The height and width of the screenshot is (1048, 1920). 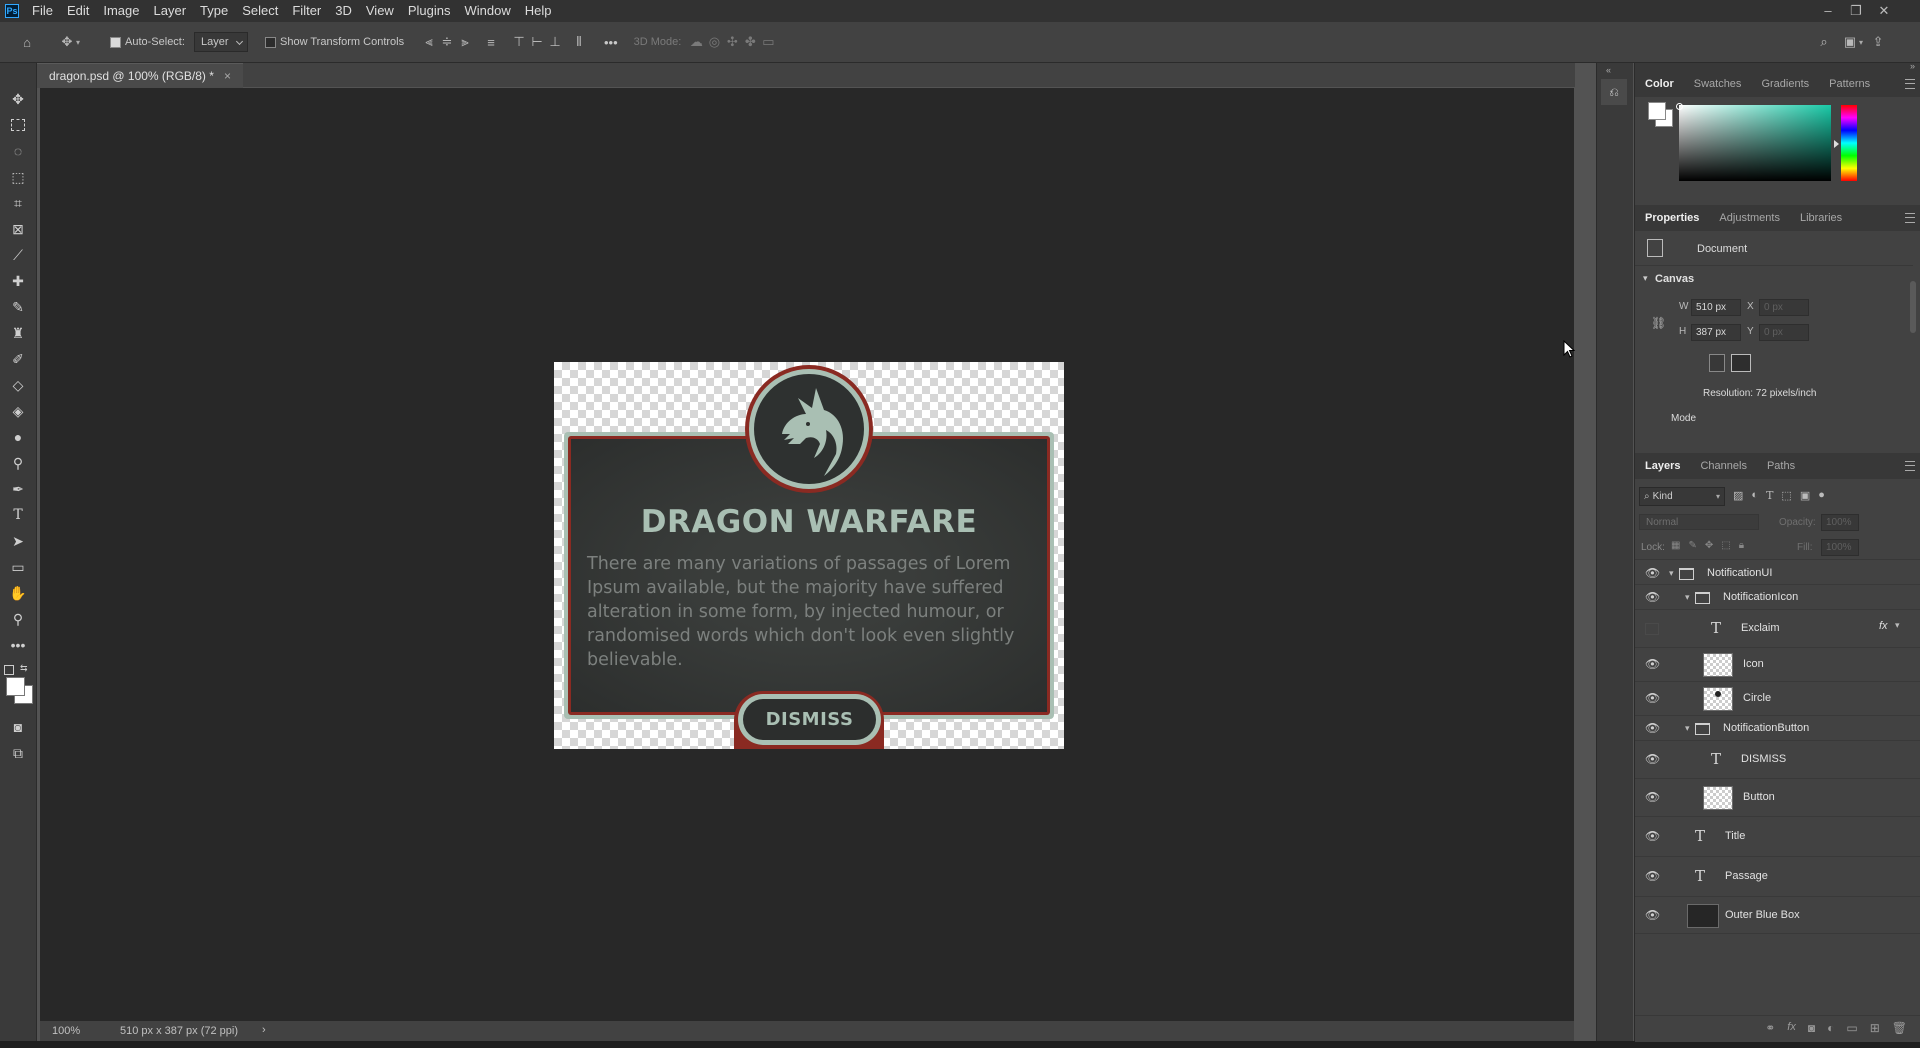 I want to click on layer-row-outer-blue-box: 👁︎ Outer Blue Box, so click(x=1777, y=915).